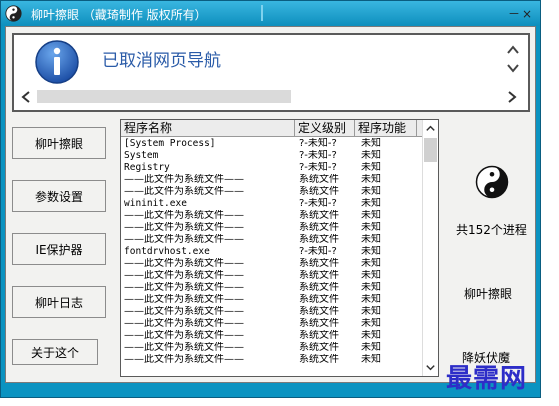  I want to click on notification-text: 已取消网页导航, so click(161, 61).